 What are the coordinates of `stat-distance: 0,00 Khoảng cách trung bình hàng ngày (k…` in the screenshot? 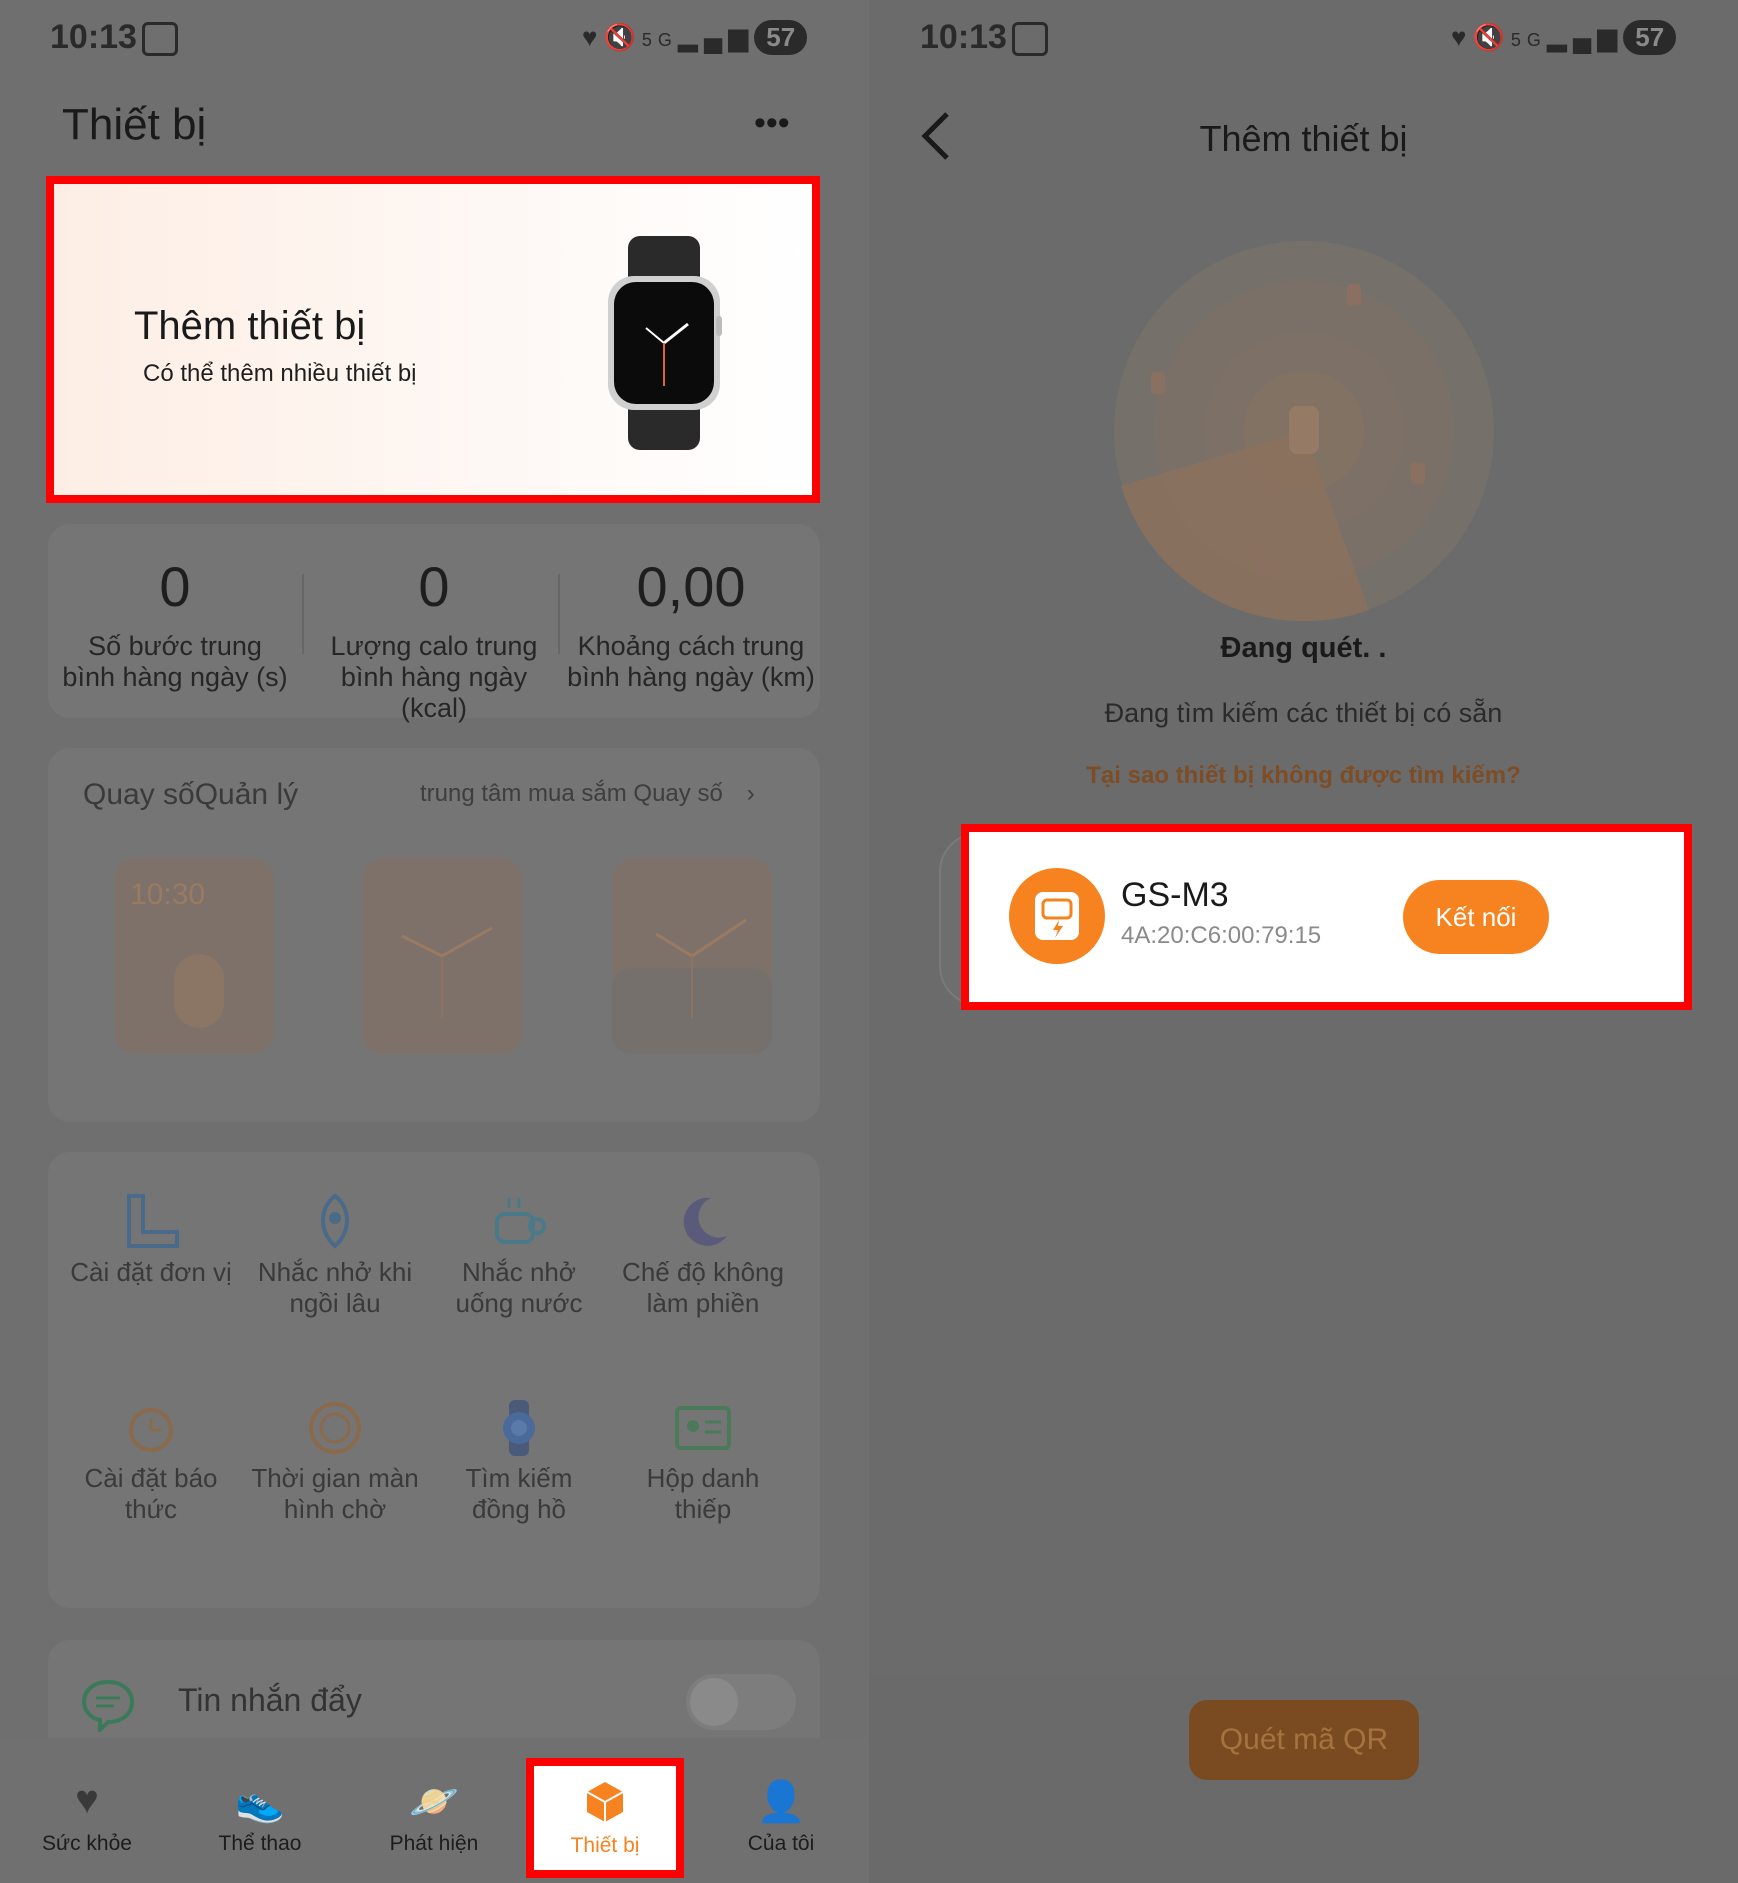 It's located at (691, 623).